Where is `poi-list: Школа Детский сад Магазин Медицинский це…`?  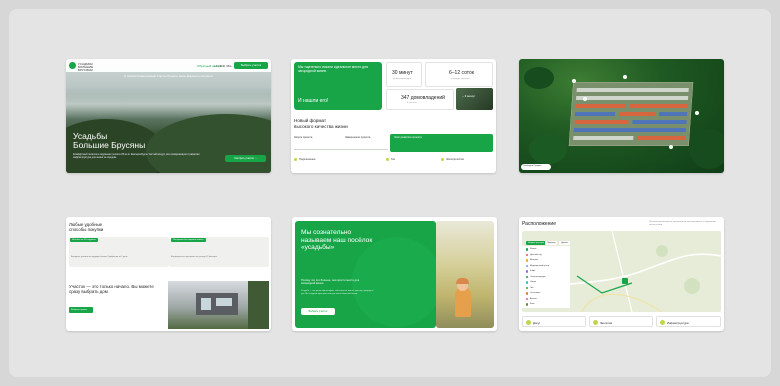
poi-list: Школа Детский сад Магазин Медицинский це… is located at coordinates (546, 277).